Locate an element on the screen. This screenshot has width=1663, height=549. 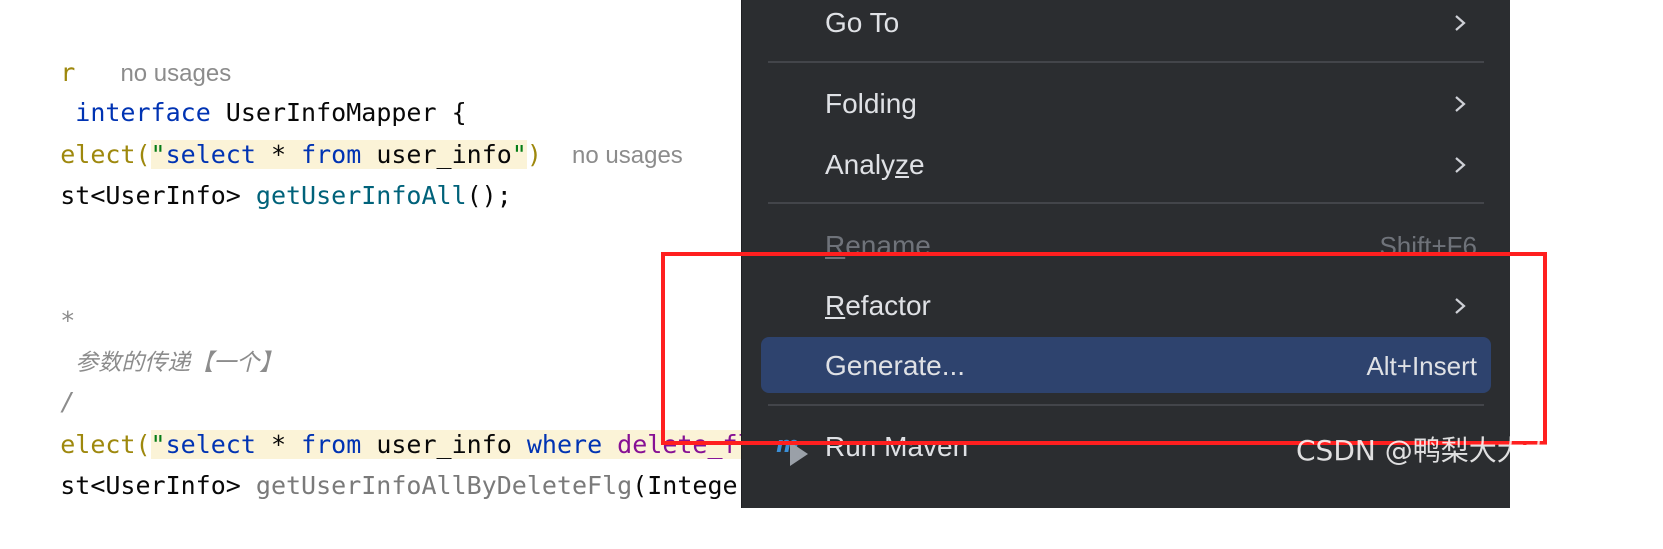
code-line: / is located at coordinates (37, 377).